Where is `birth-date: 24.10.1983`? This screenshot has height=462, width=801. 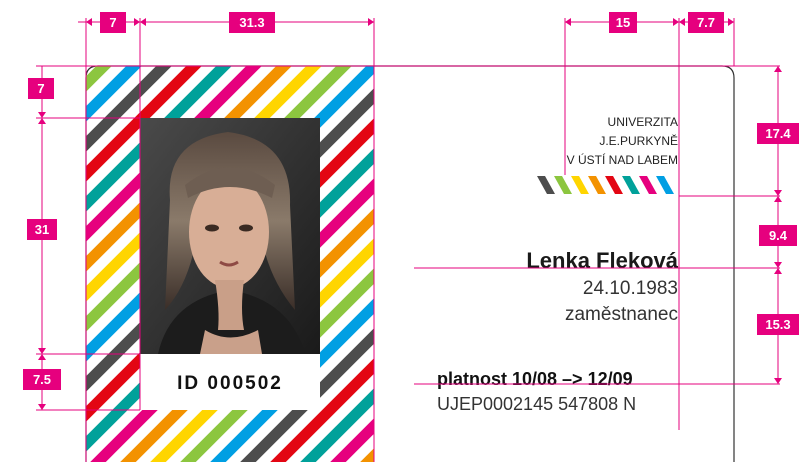 birth-date: 24.10.1983 is located at coordinates (630, 288).